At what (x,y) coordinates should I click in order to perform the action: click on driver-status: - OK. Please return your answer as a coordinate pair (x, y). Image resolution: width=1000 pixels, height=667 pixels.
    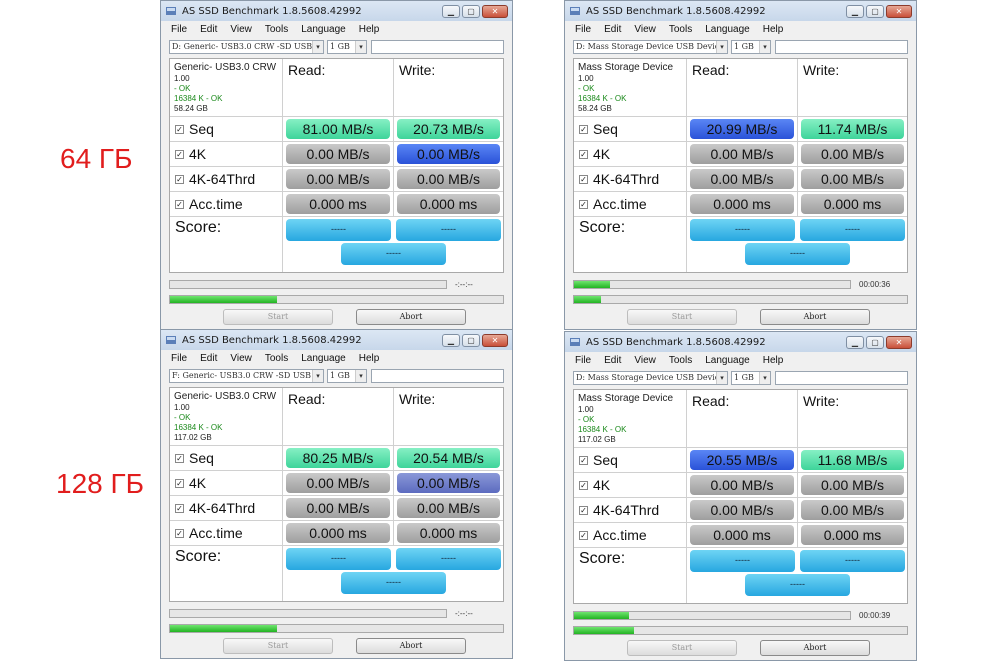
    Looking at the image, I should click on (586, 419).